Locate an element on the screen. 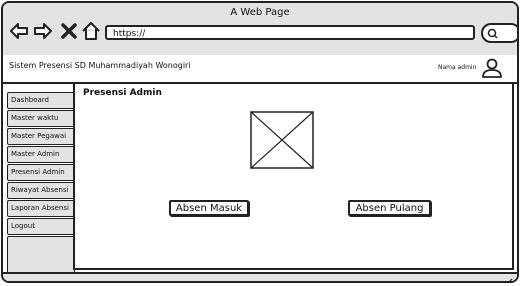  search-box is located at coordinates (499, 33).